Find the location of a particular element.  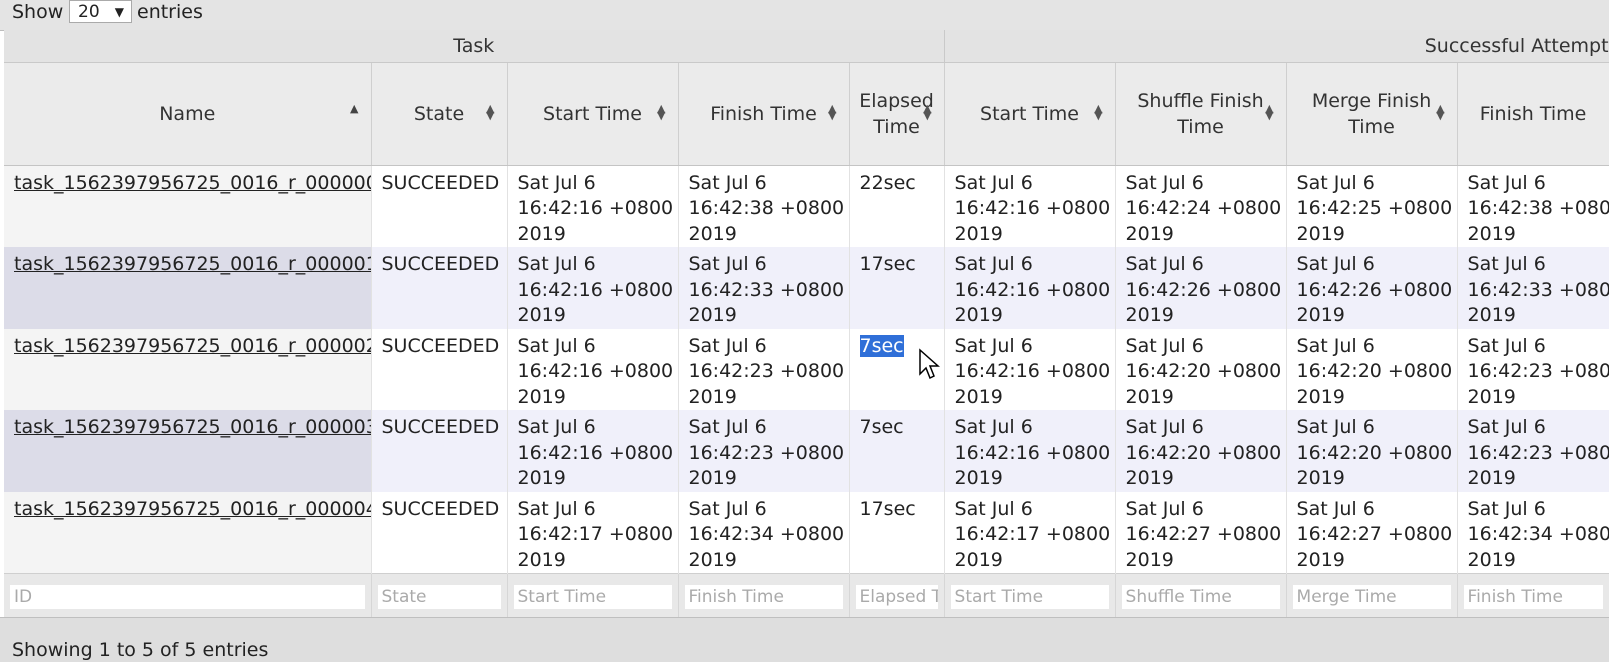

filter-input-shuffle-time: Shuffle Time is located at coordinates (1200, 596).